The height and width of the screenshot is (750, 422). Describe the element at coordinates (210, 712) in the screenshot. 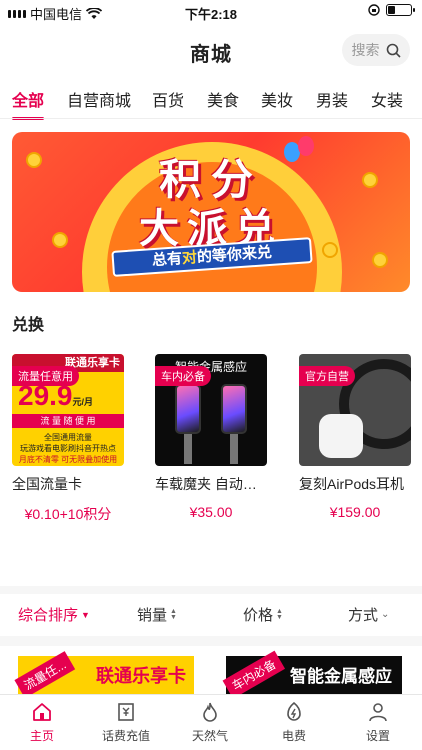

I see `flame-icon` at that location.